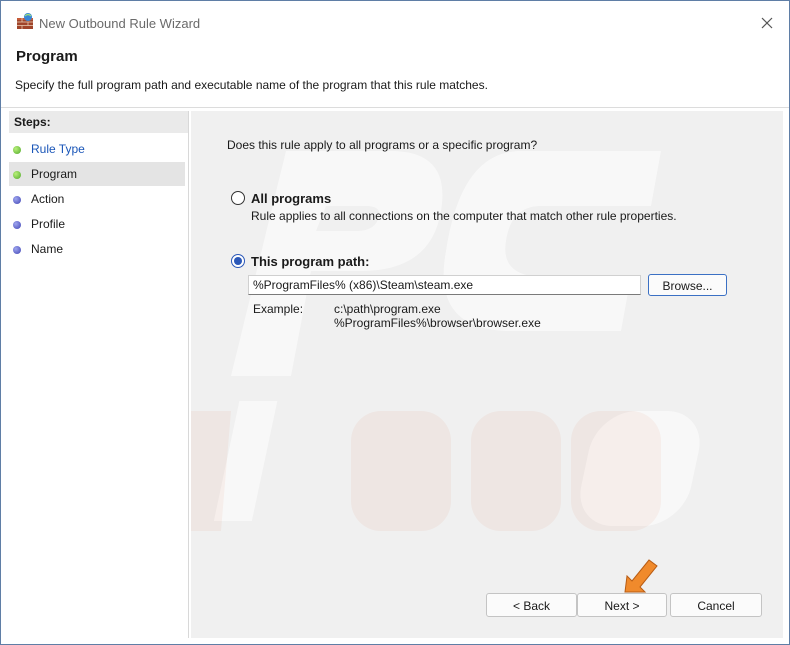  Describe the element at coordinates (25, 21) in the screenshot. I see `firewall-wall-icon` at that location.